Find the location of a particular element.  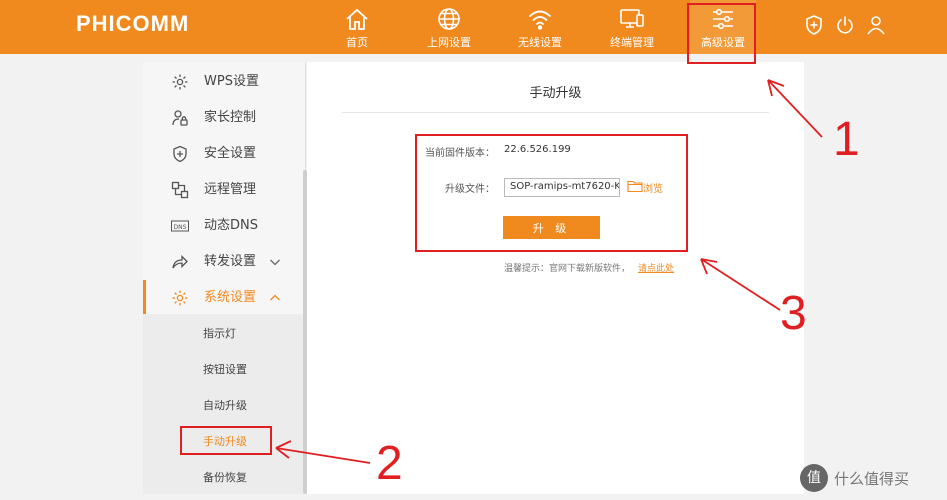

page-title: 手动升级 is located at coordinates (555, 93).